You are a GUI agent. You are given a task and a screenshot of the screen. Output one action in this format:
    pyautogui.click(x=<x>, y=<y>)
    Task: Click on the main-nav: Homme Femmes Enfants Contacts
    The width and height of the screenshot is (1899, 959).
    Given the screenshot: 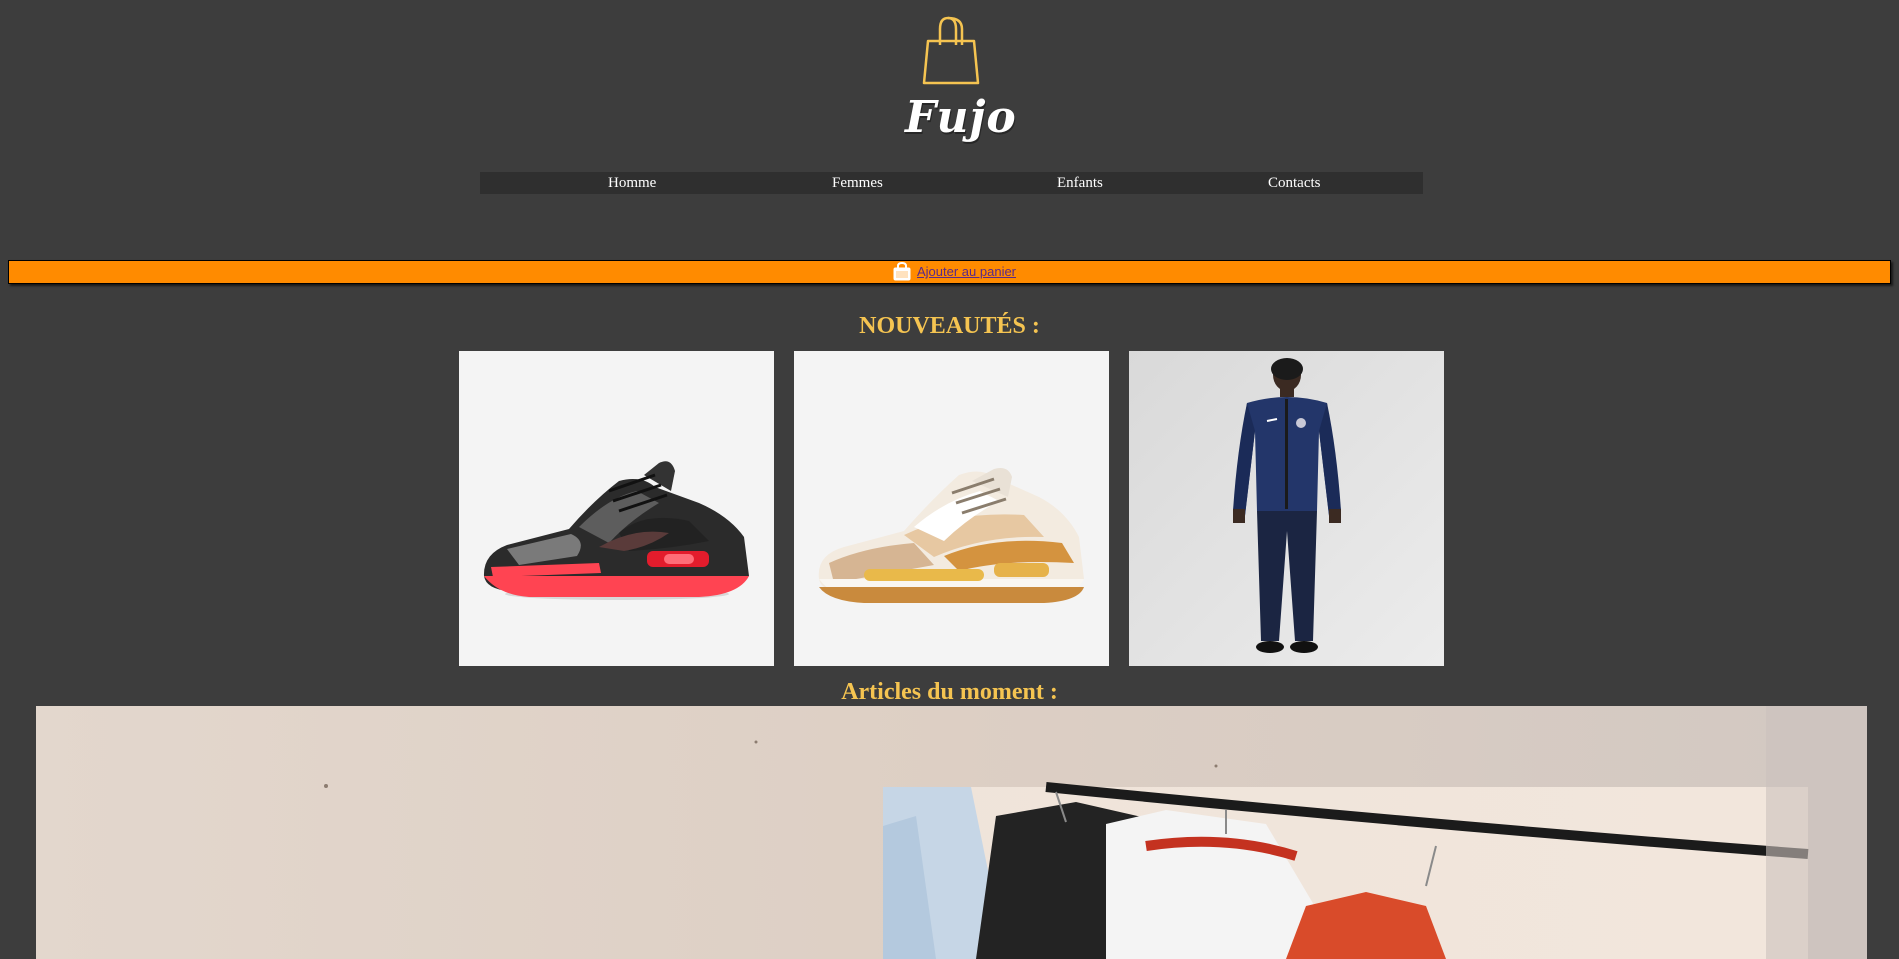 What is the action you would take?
    pyautogui.click(x=951, y=183)
    